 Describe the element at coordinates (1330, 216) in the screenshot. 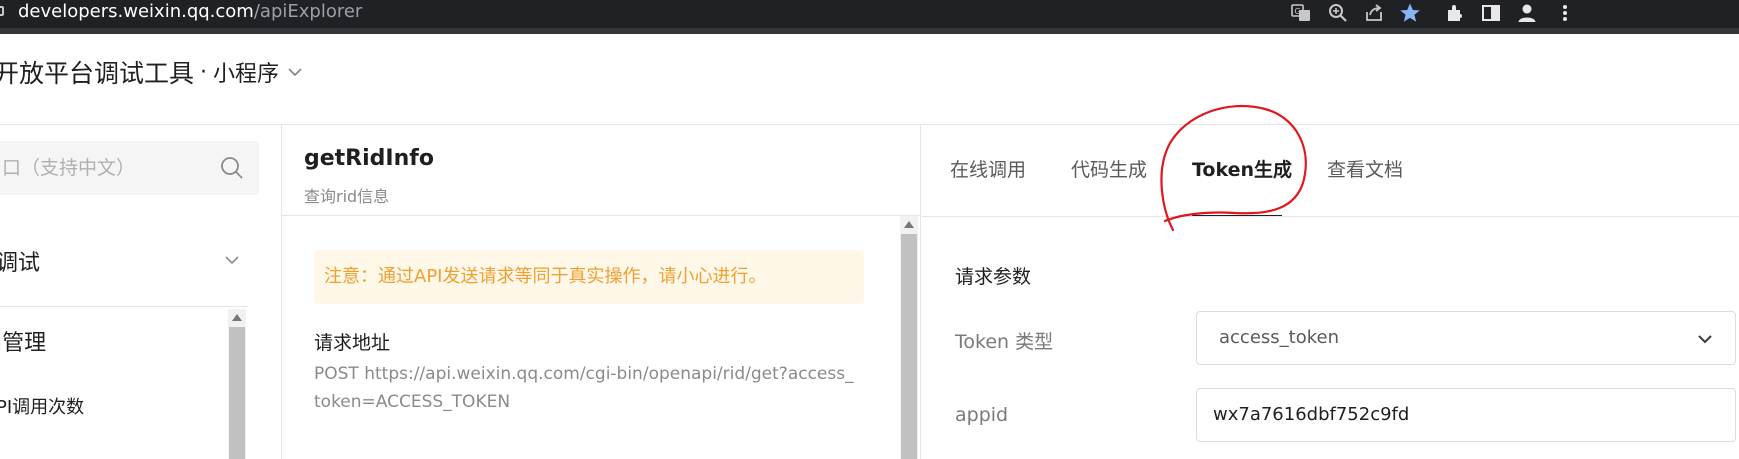

I see `tabs-divider` at that location.